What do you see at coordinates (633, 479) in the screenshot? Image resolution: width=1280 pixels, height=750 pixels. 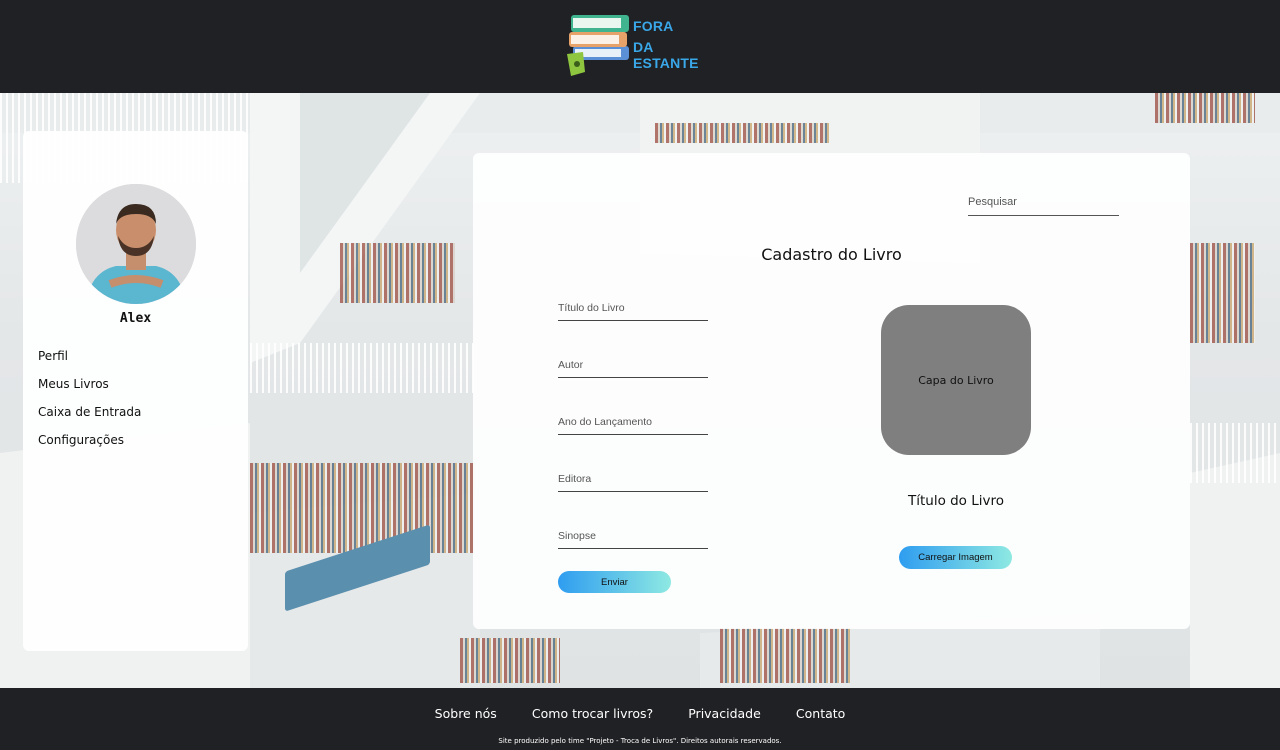 I see `publisher-field` at bounding box center [633, 479].